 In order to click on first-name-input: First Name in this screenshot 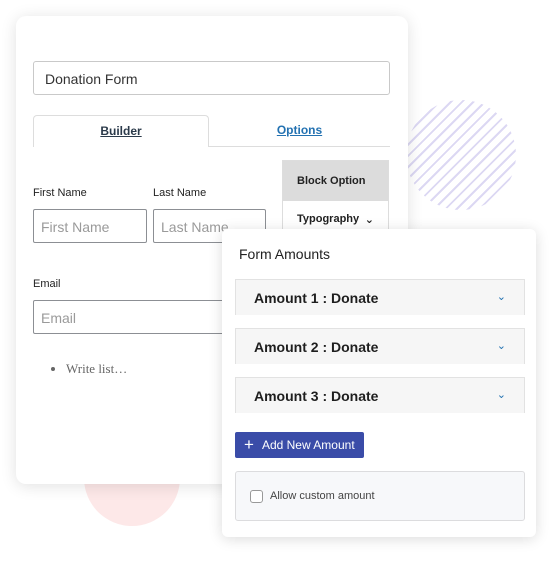, I will do `click(90, 226)`.